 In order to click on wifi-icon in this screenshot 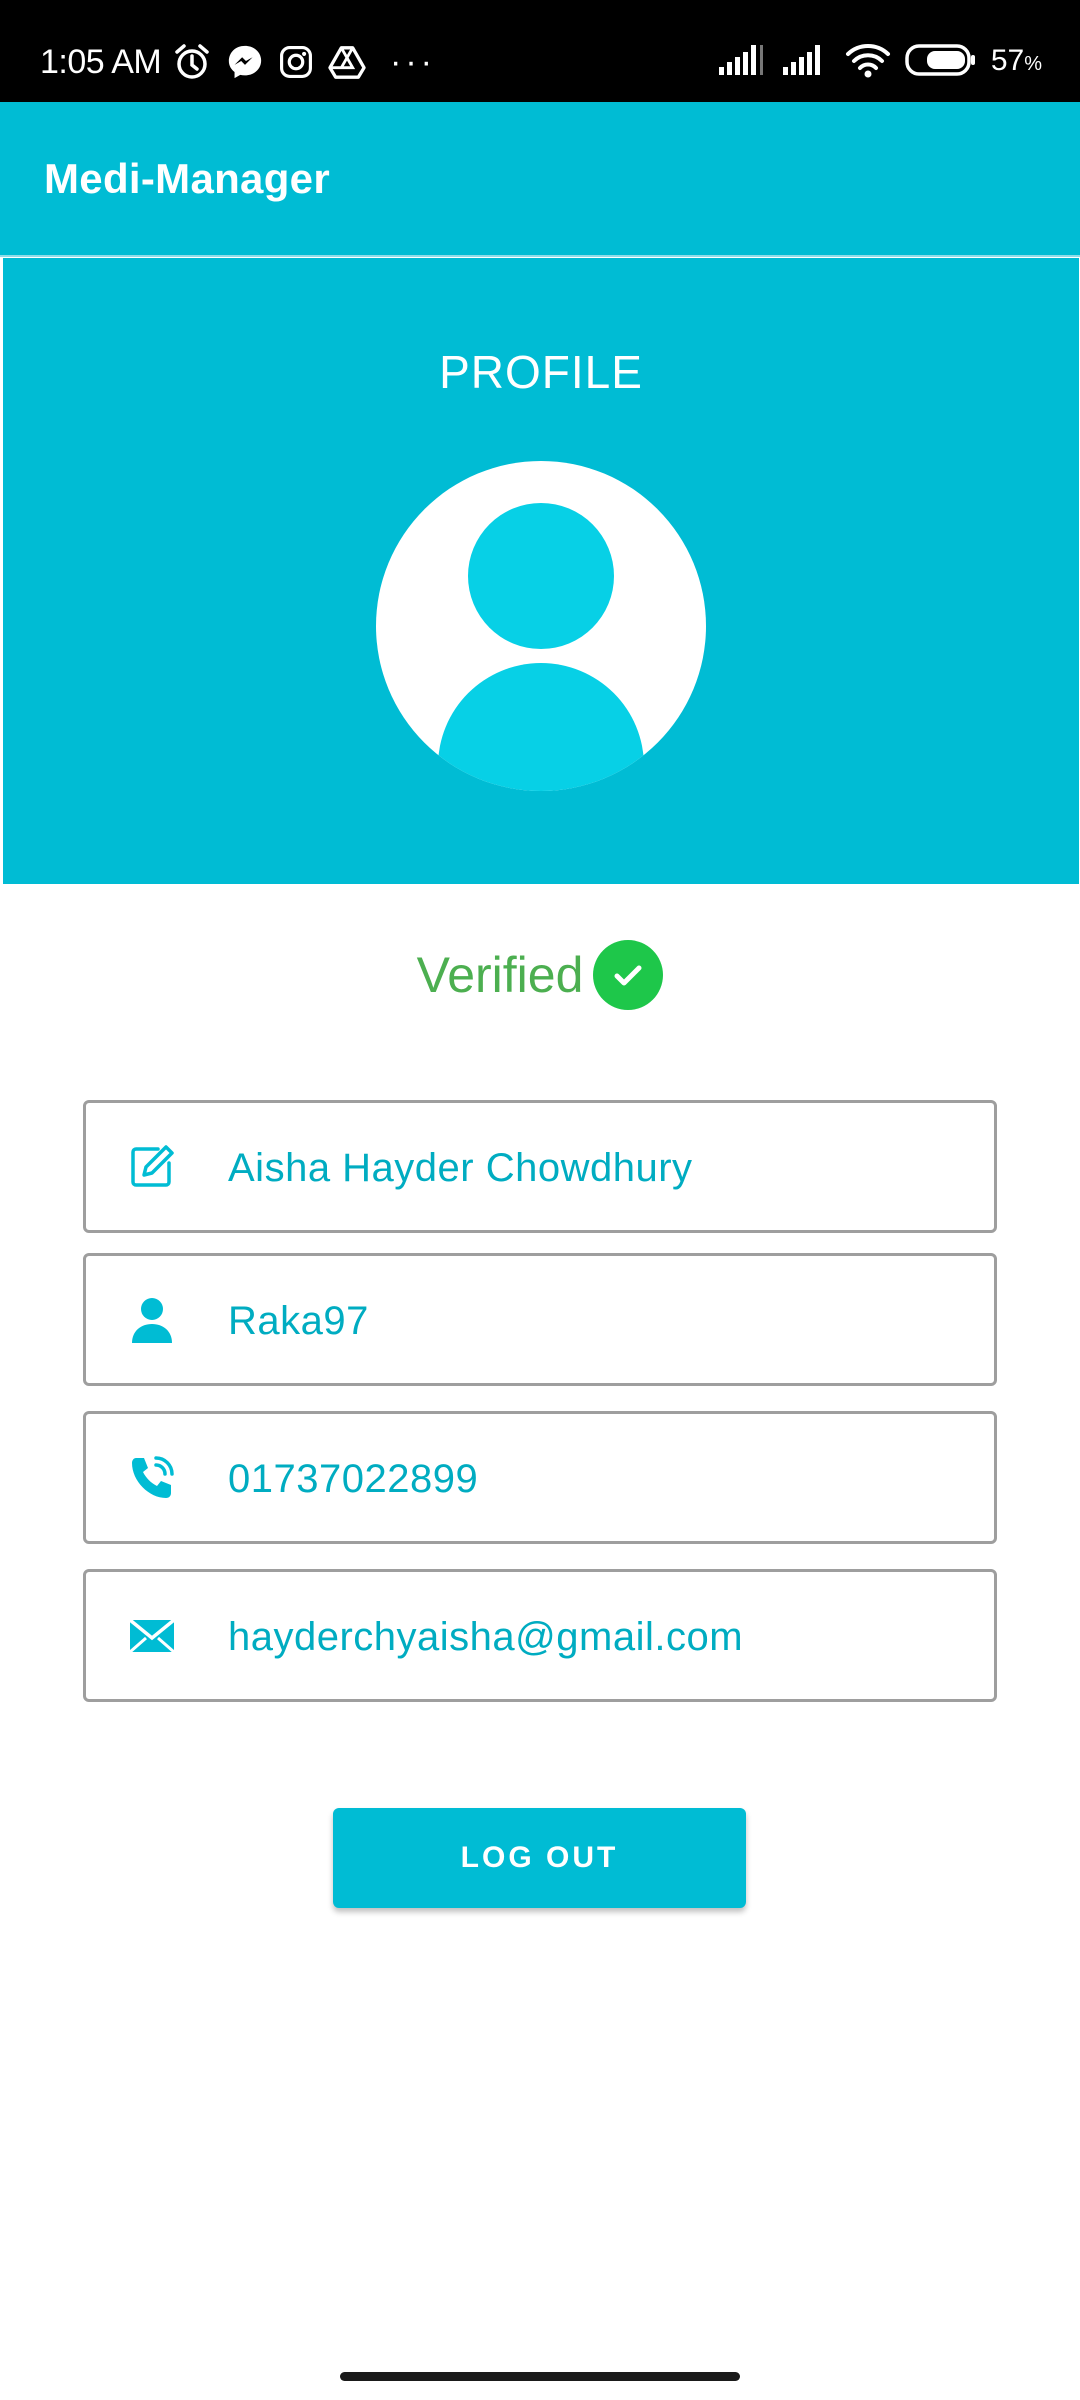, I will do `click(868, 62)`.